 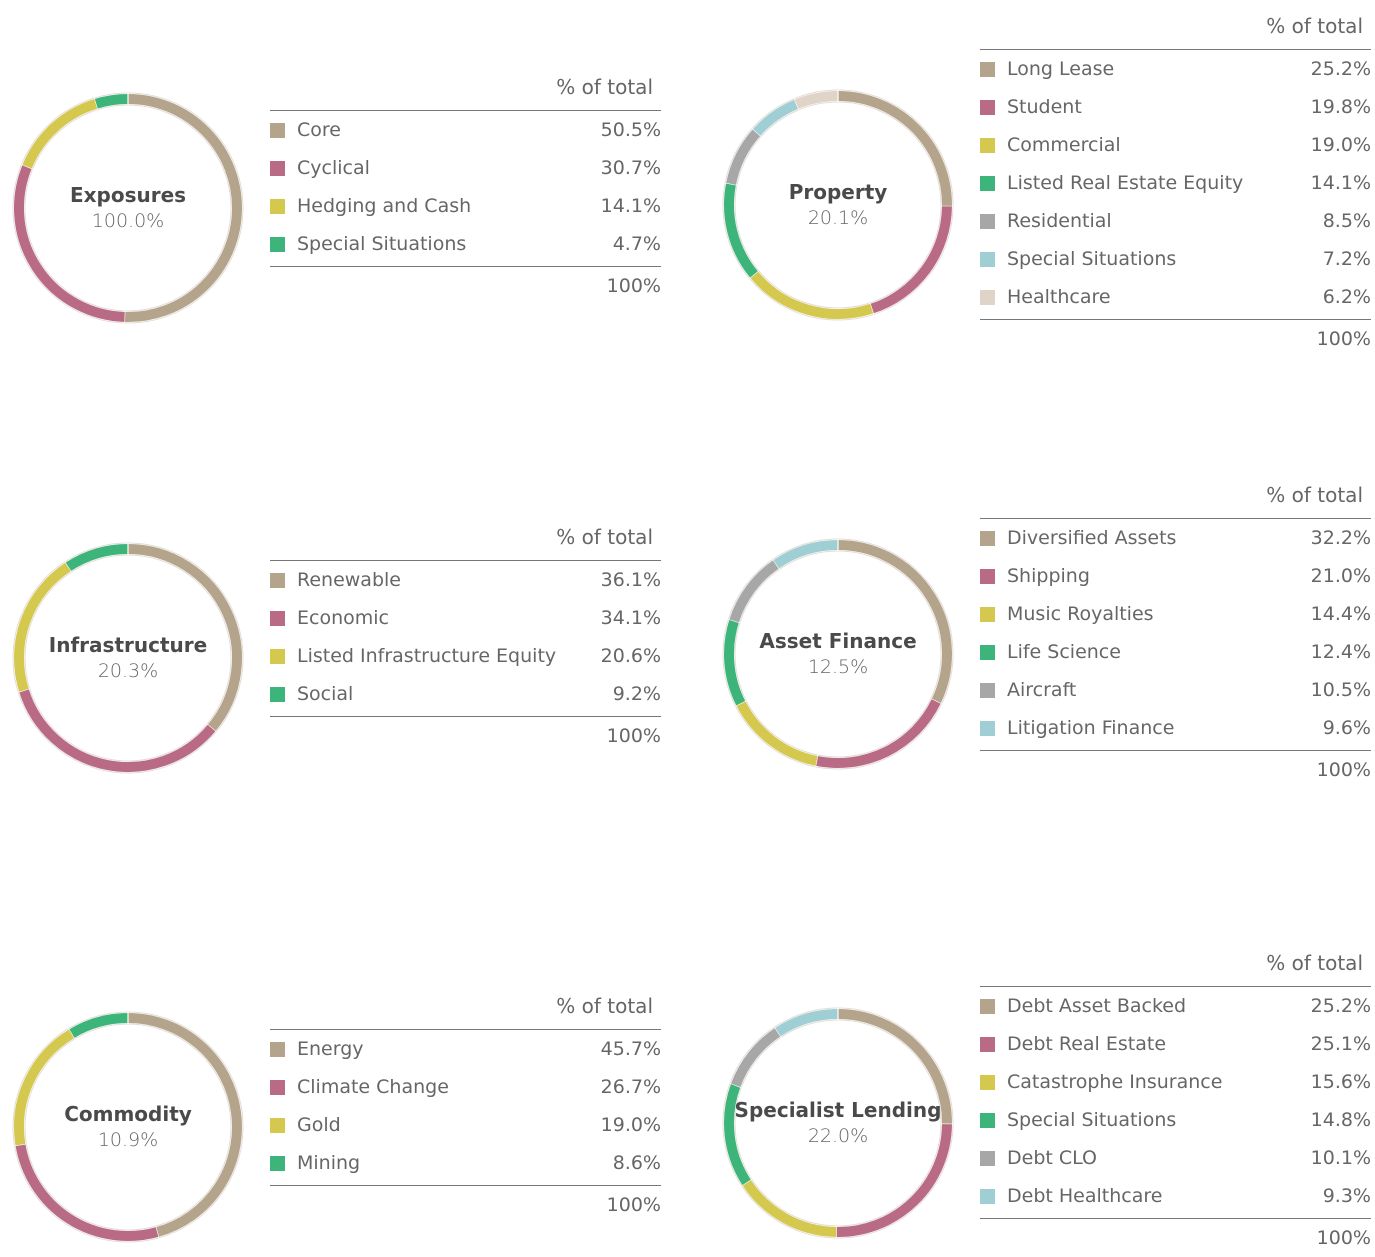 I want to click on legend-label: Long Lease, so click(x=1159, y=69).